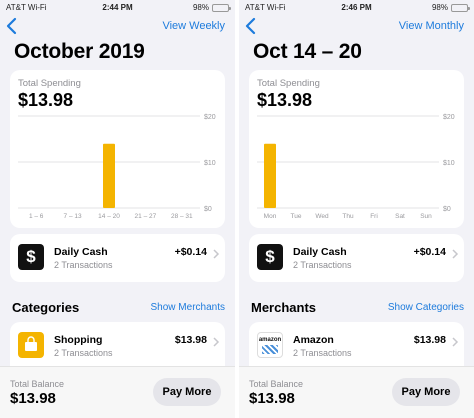 The width and height of the screenshot is (474, 418). What do you see at coordinates (356, 346) in the screenshot?
I see `merchant-row-amazon: amazon Amazon 2 Transactions $13.98` at bounding box center [356, 346].